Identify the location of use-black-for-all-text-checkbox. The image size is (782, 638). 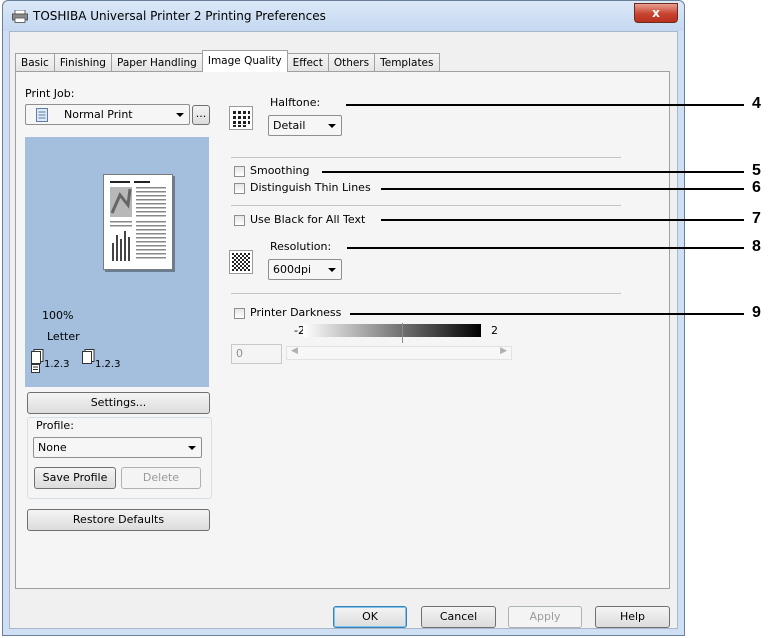
(239, 220).